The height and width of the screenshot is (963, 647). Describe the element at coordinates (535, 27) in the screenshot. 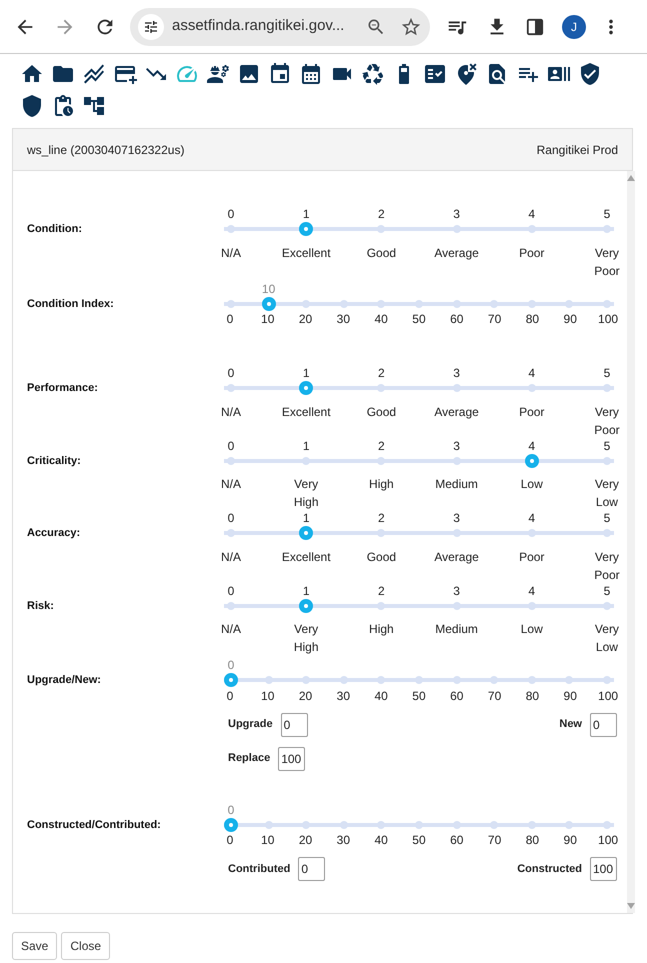

I see `side-panel-icon` at that location.